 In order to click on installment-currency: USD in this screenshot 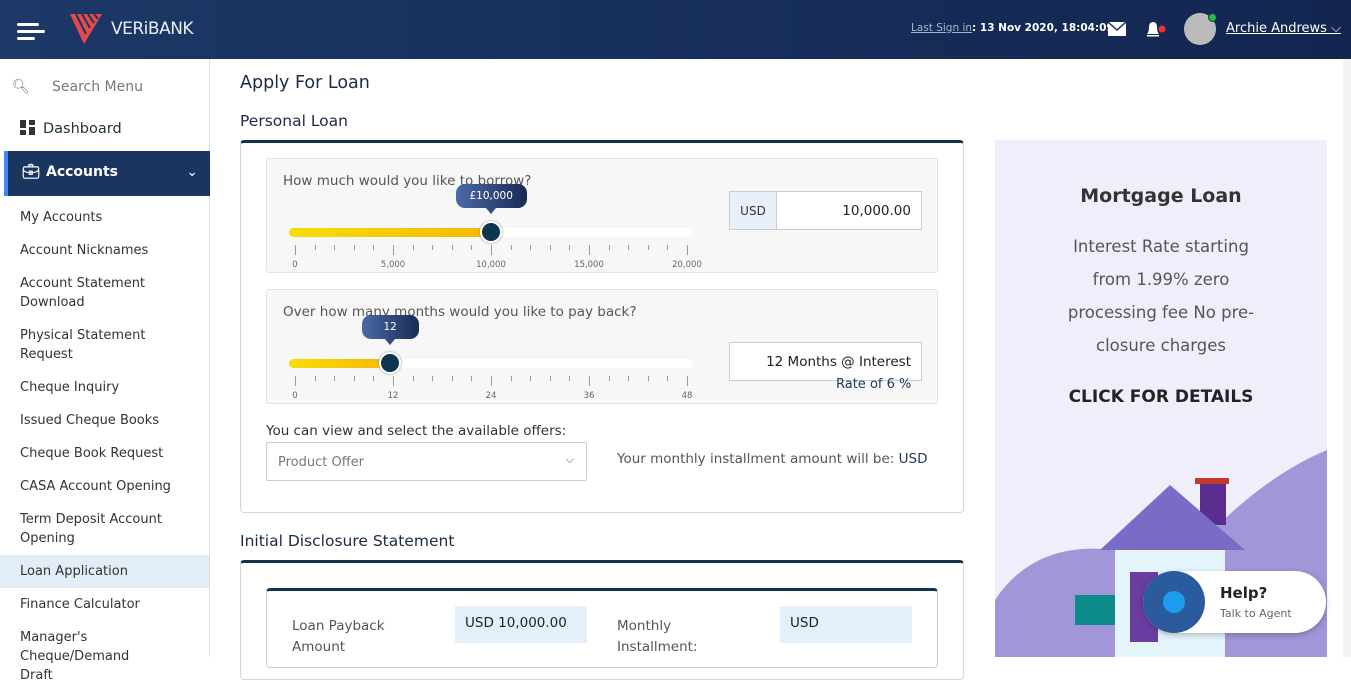, I will do `click(913, 459)`.